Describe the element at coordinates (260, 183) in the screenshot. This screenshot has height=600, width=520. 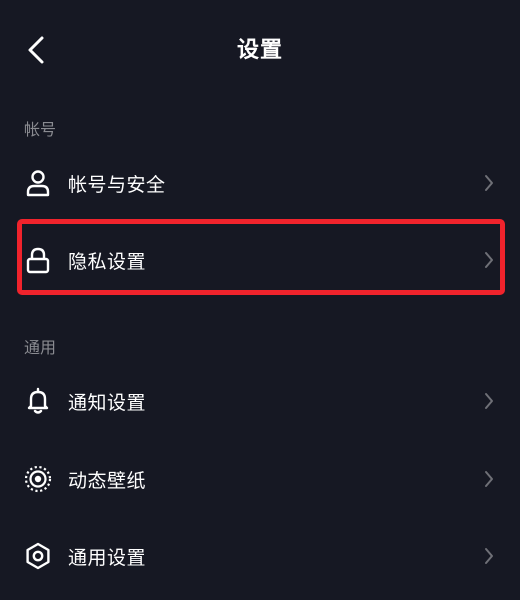
I see `settings-item-account-security: 帐号与安全` at that location.